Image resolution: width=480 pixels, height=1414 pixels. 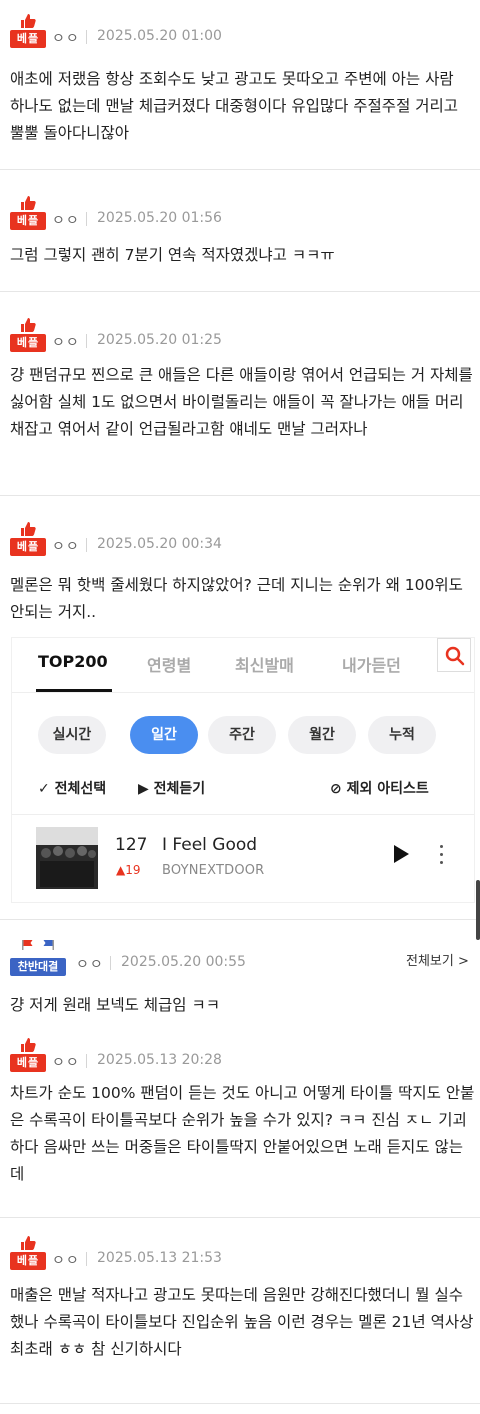 I want to click on period-cumulative: 누적, so click(x=402, y=735).